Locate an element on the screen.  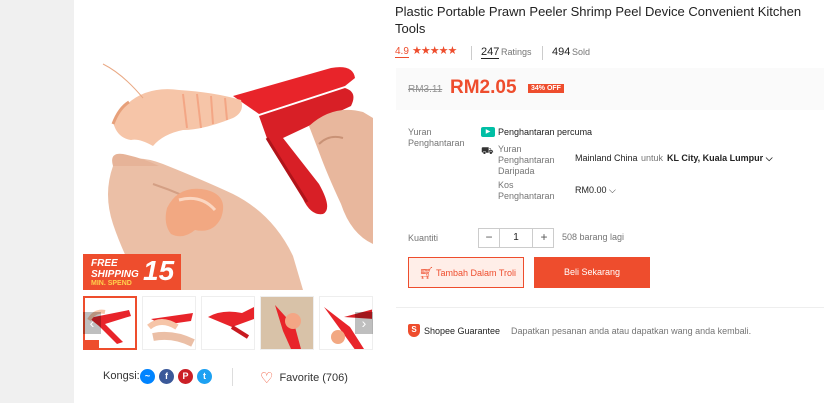
sold-label: Sold is located at coordinates (581, 52).